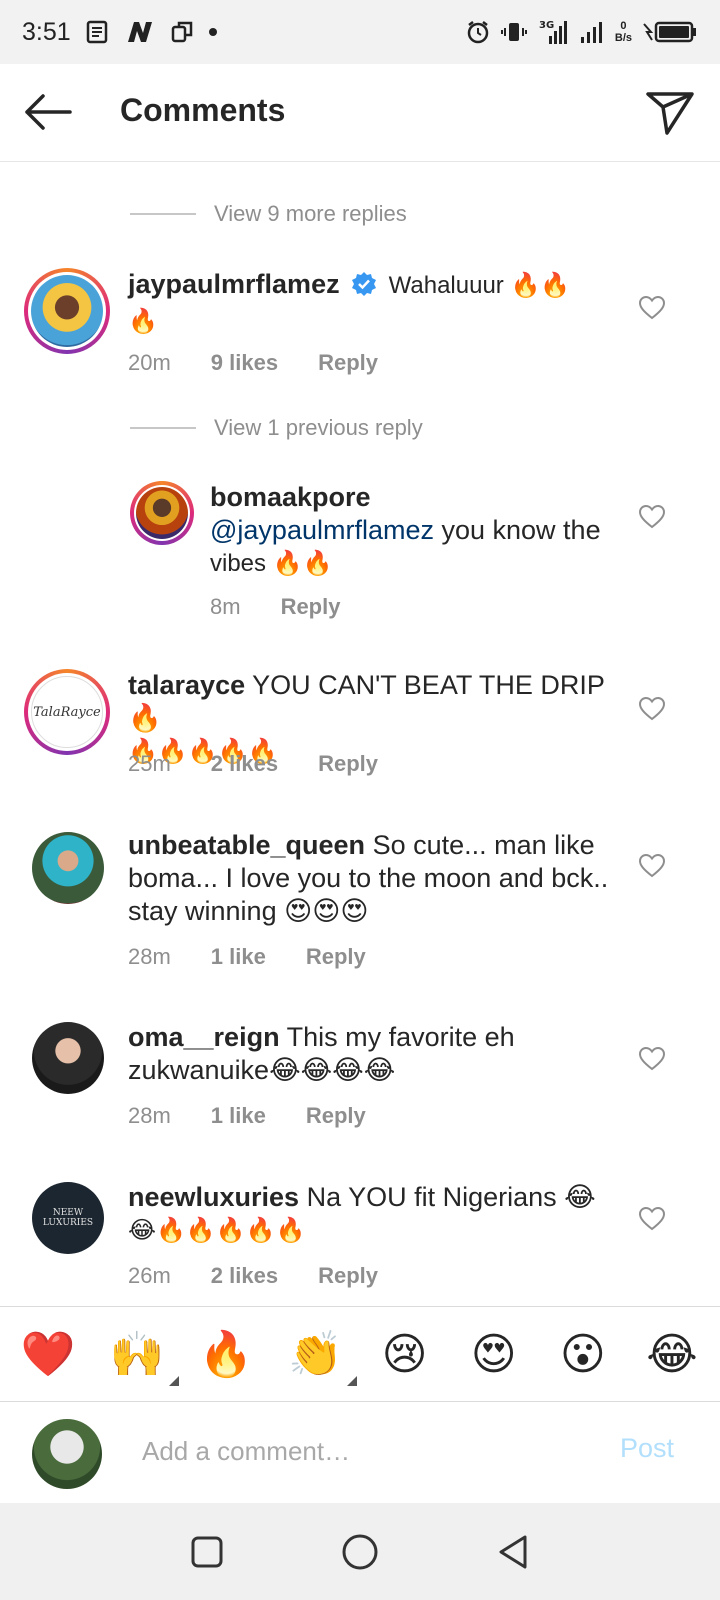 The image size is (720, 1600). Describe the element at coordinates (262, 1070) in the screenshot. I see `comment-text-cont: zukwanuike😂😂😂😂` at that location.